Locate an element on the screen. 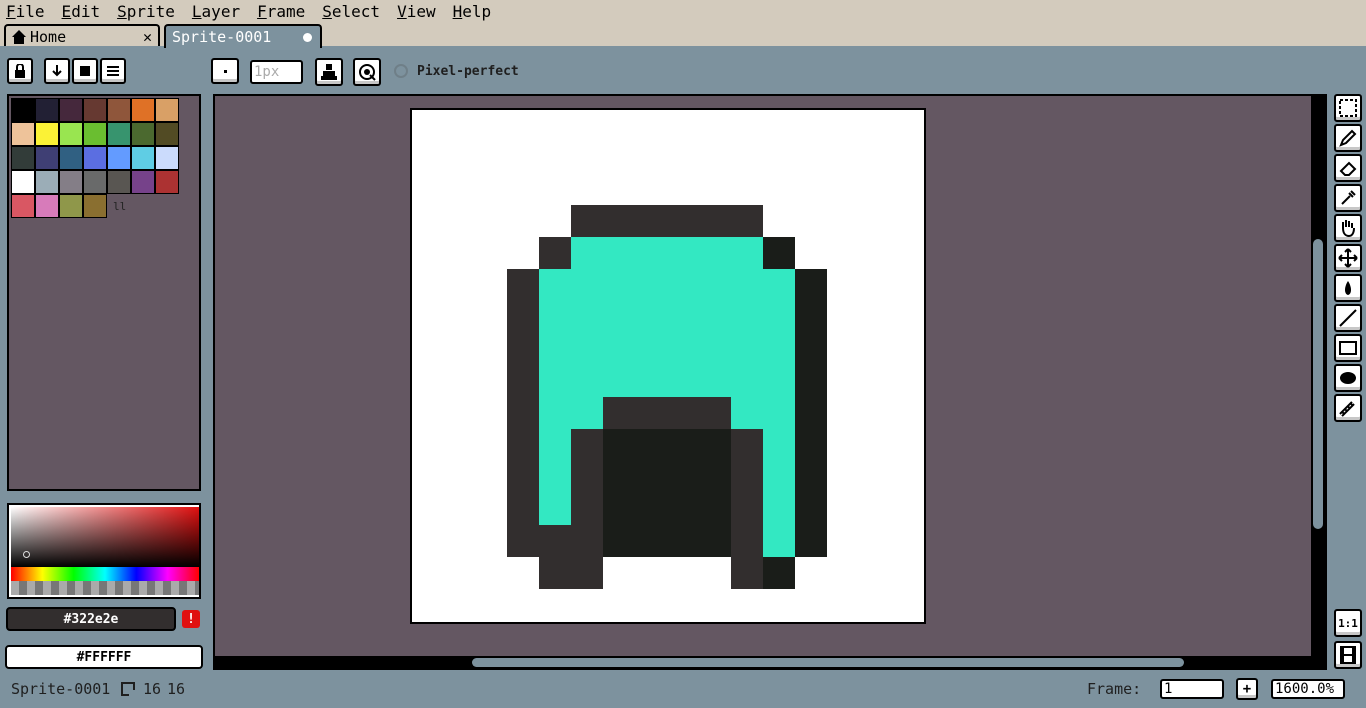 The height and width of the screenshot is (708, 1366). horizontal-scrollbar is located at coordinates (770, 662).